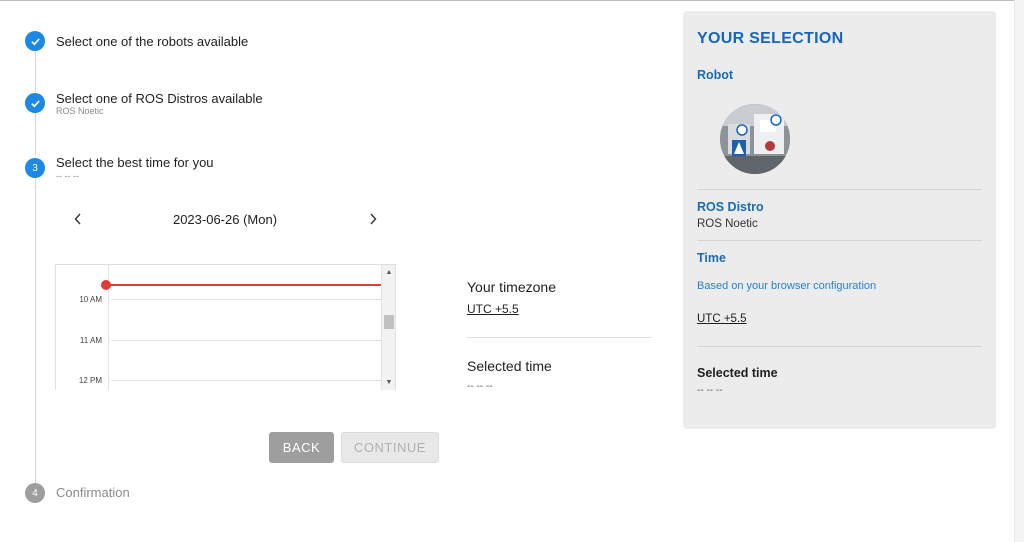 The image size is (1024, 542). Describe the element at coordinates (35, 41) in the screenshot. I see `step-1-check-icon` at that location.